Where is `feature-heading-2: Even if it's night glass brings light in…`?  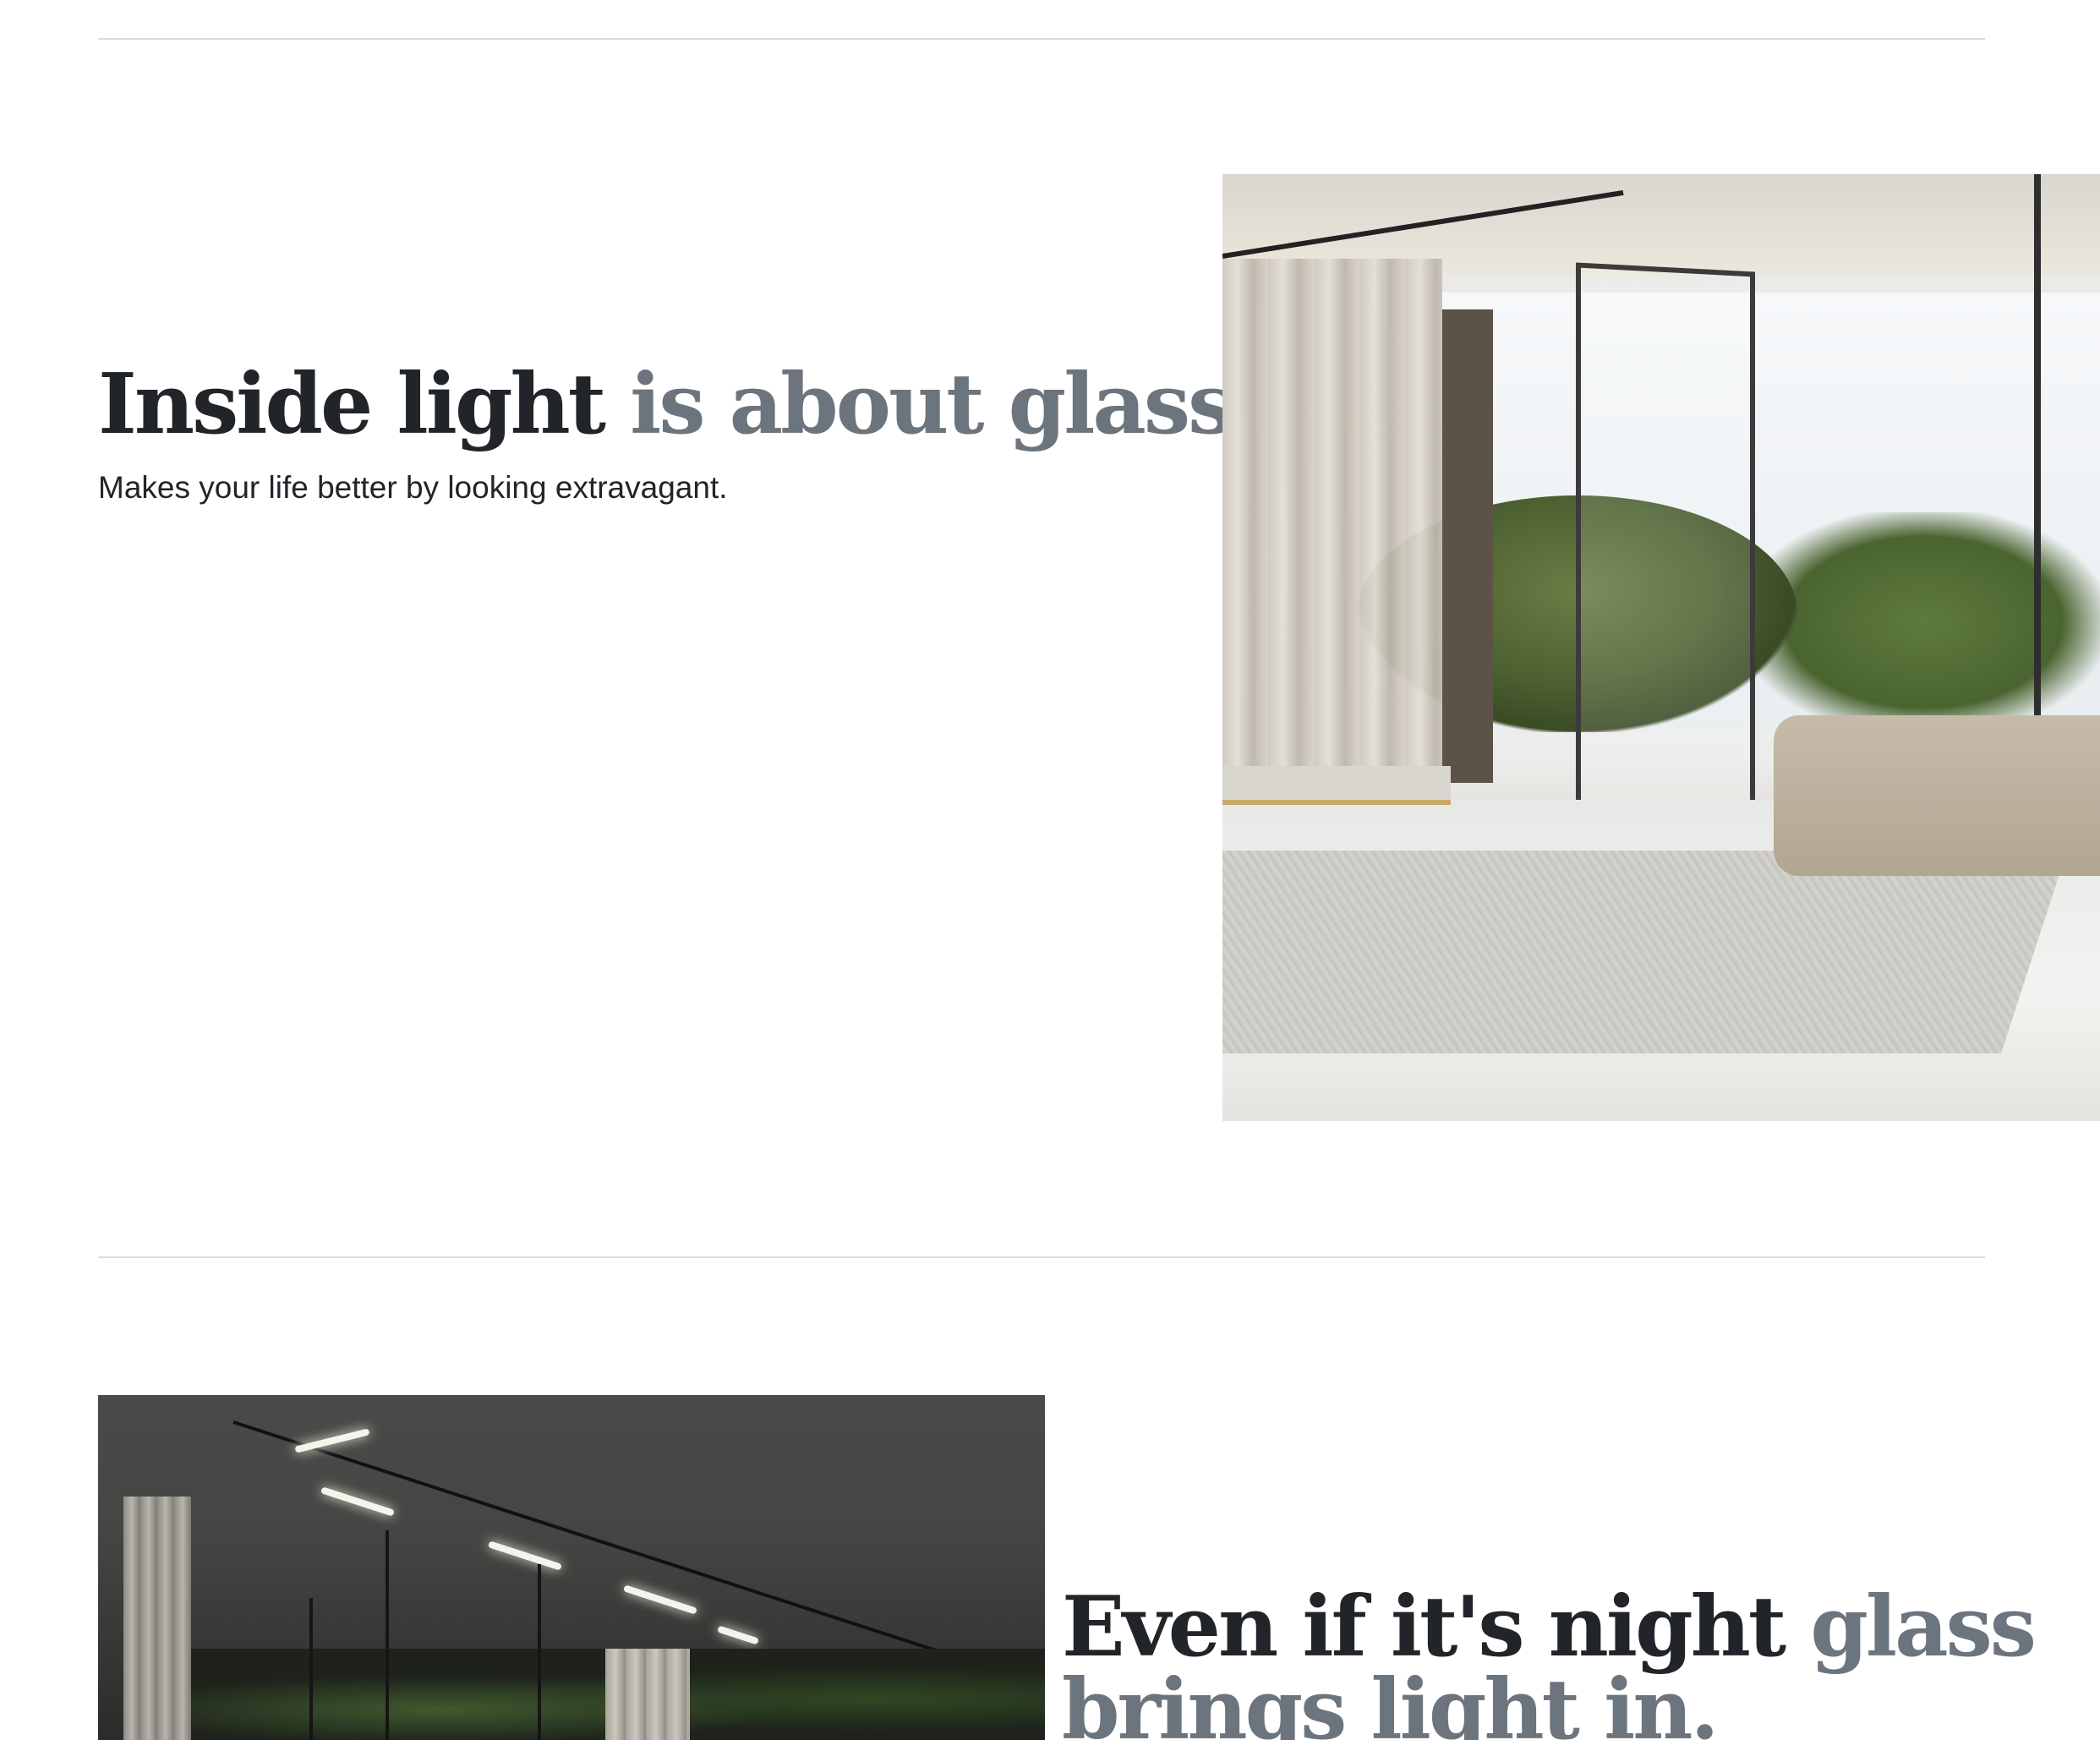
feature-heading-2: Even if it's night glass brings light in… is located at coordinates (1549, 1663).